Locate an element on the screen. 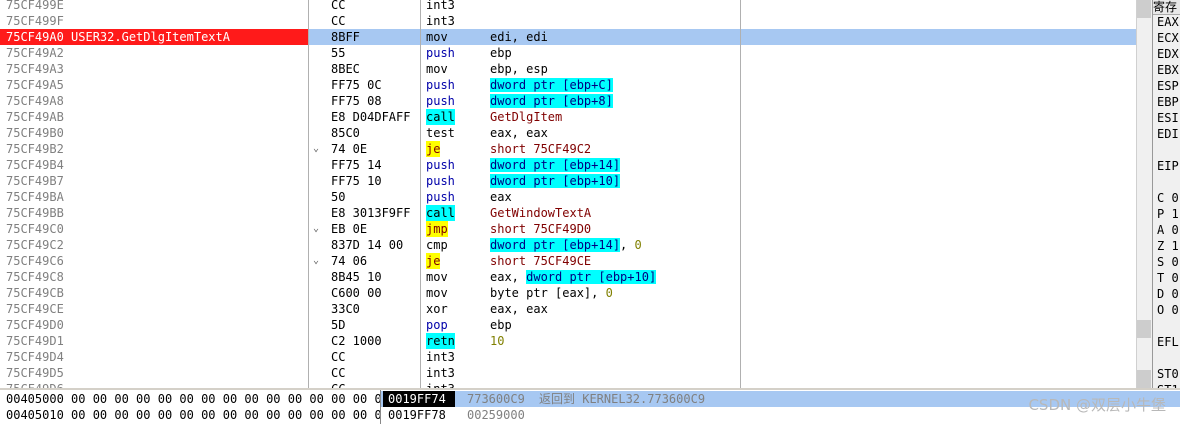 The height and width of the screenshot is (424, 1180). stack-address: 0019FF78 is located at coordinates (417, 415).